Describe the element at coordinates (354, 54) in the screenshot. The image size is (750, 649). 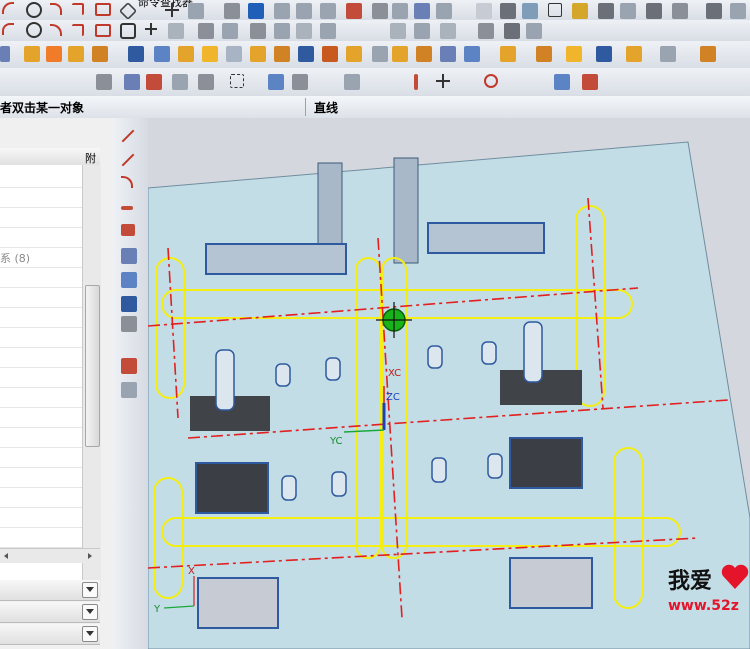
I see `pattern-icon` at that location.